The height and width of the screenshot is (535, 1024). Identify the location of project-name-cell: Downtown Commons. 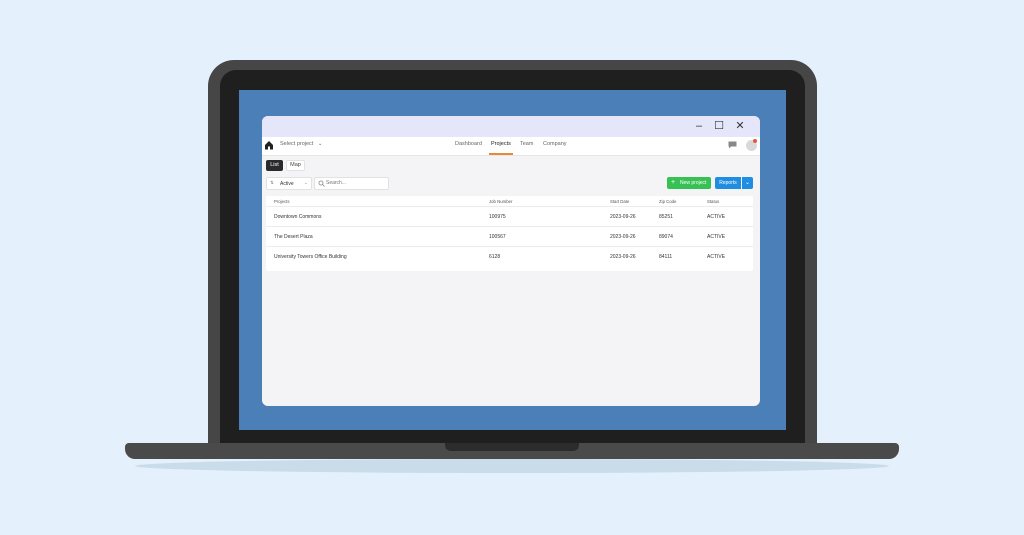
(298, 217).